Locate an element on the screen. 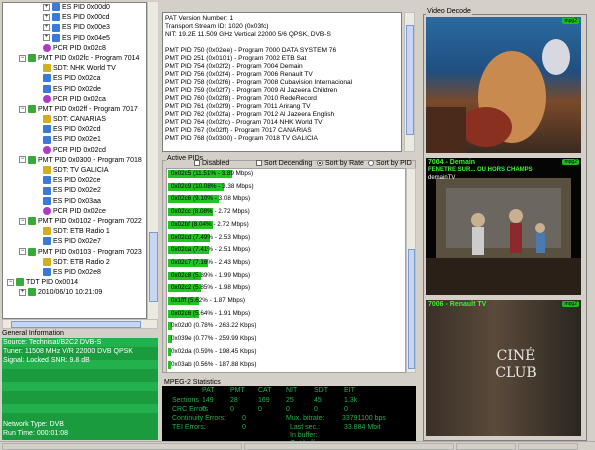 The width and height of the screenshot is (595, 450). sort-by-pid-radio: Sort by PID is located at coordinates (390, 163).